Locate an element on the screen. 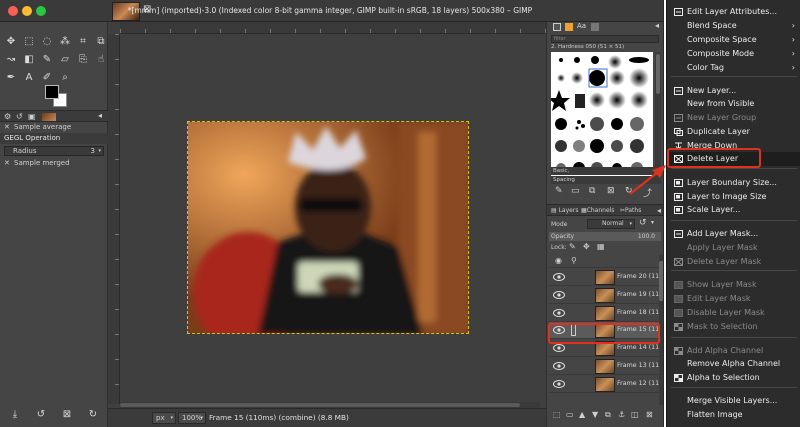  rect-select-icon: ⬚ is located at coordinates (29, 42).